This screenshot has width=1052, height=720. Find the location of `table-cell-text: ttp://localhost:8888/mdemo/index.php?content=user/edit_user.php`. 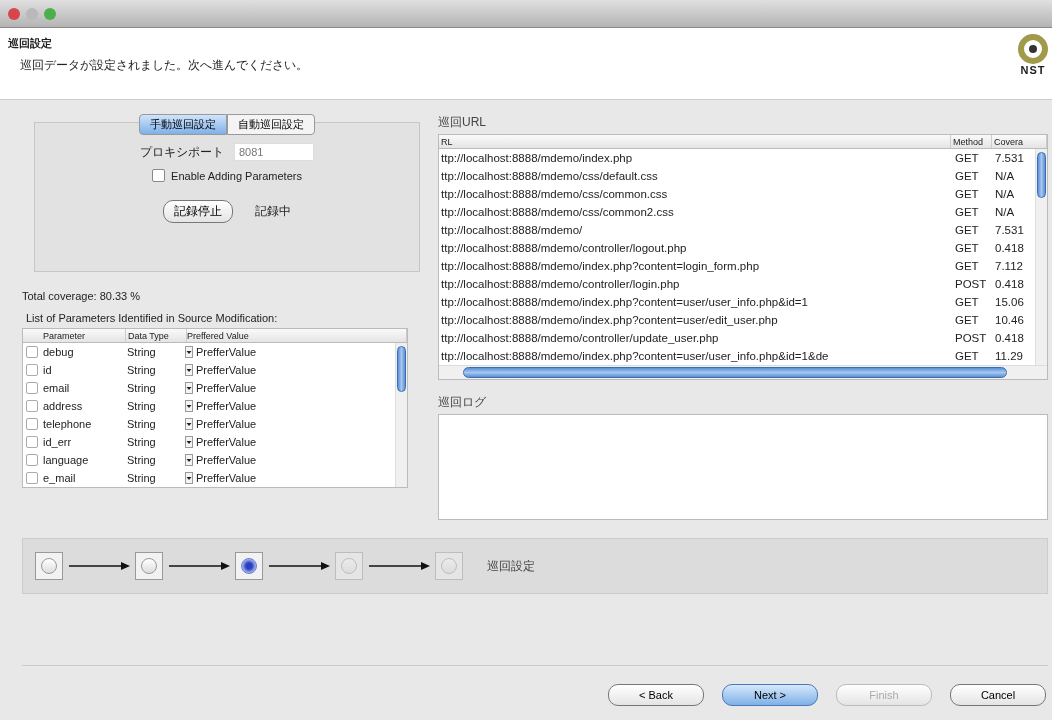

table-cell-text: ttp://localhost:8888/mdemo/index.php?content=user/edit_user.php is located at coordinates (609, 320).